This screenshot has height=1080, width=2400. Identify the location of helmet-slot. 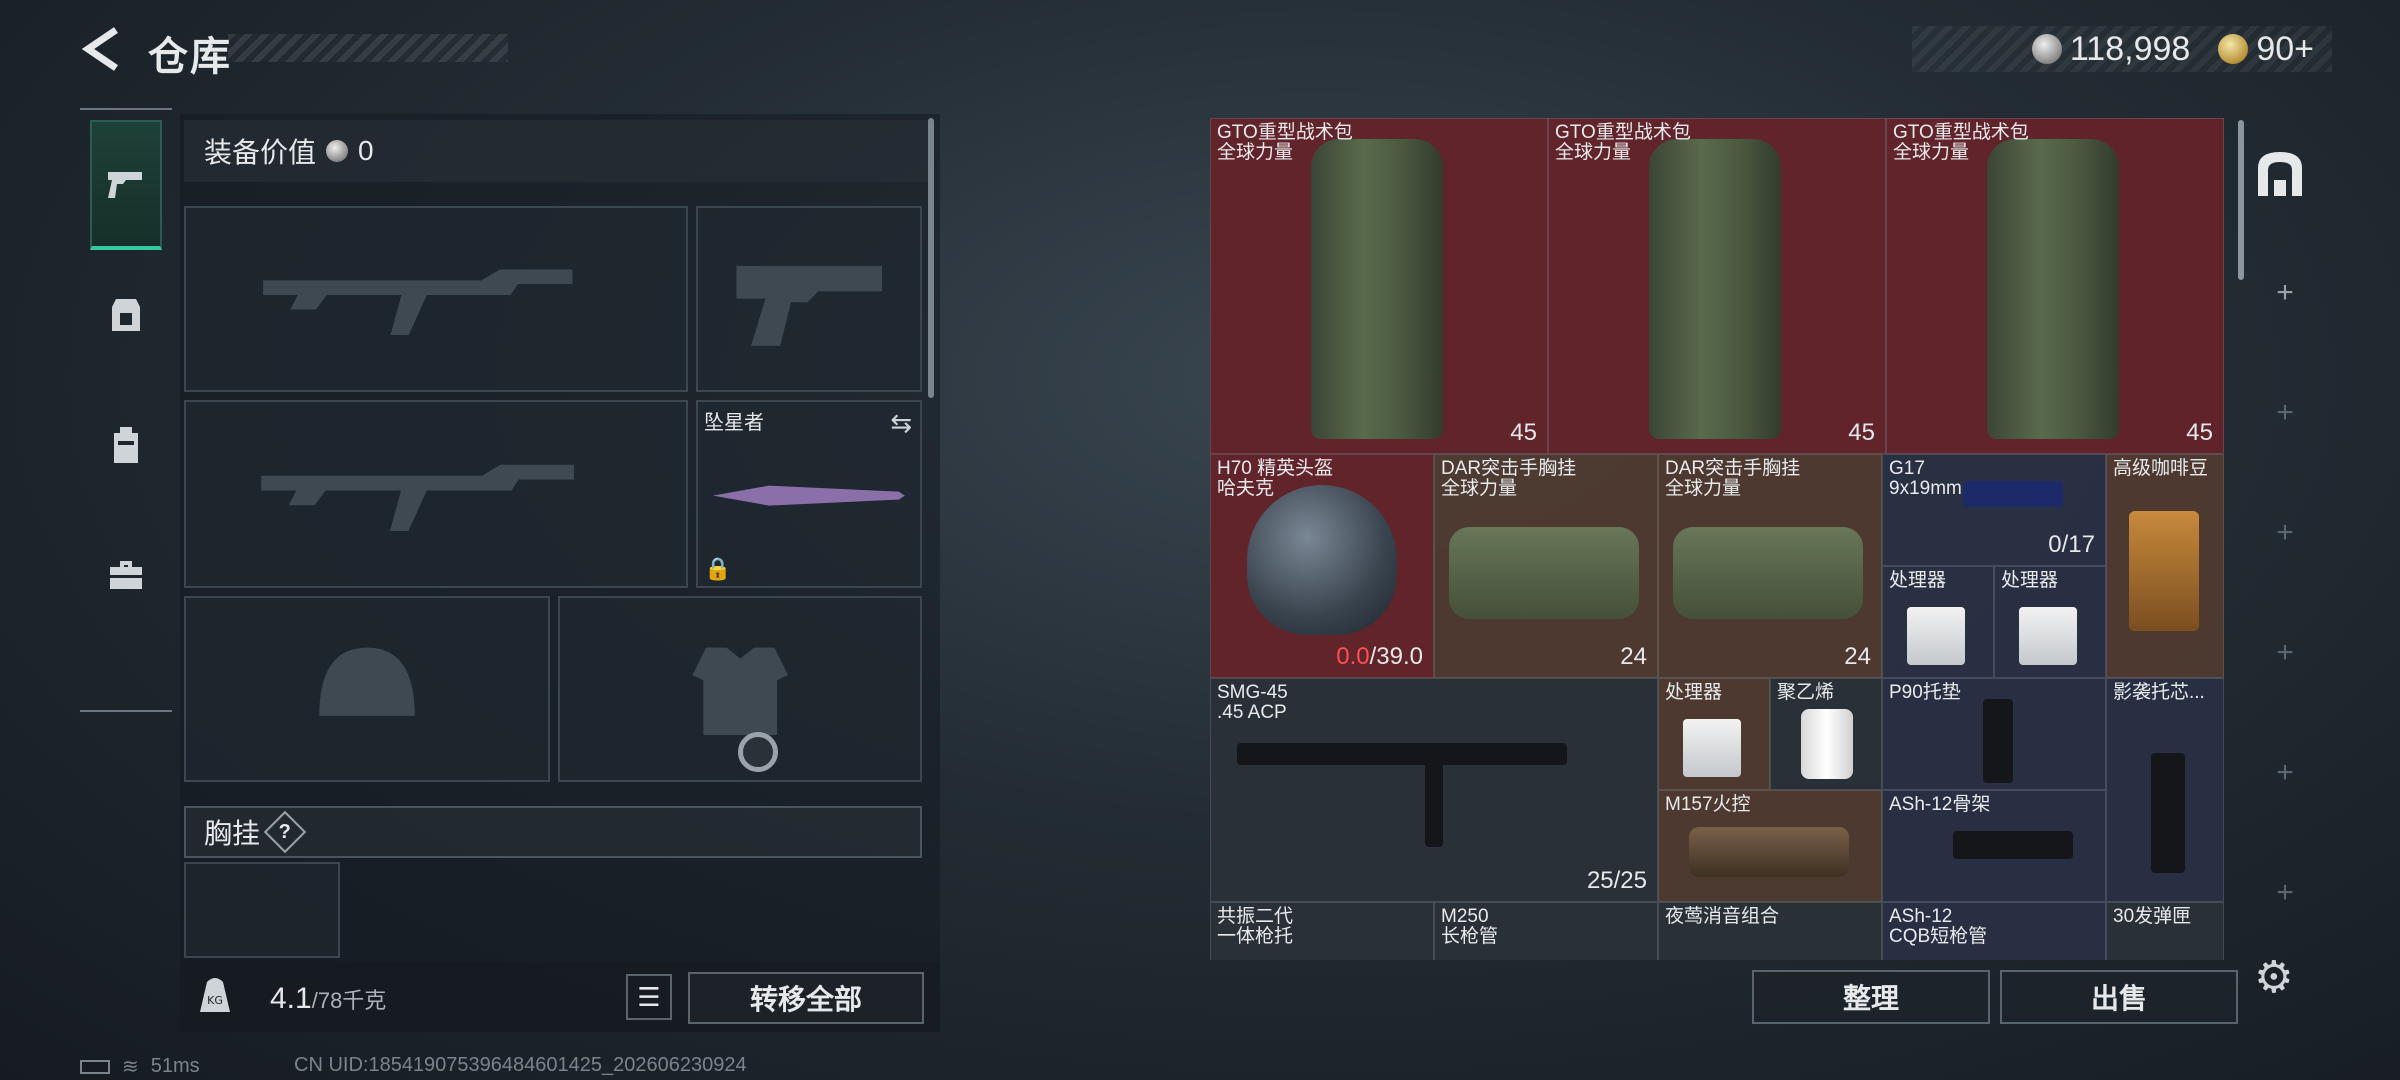
(367, 689).